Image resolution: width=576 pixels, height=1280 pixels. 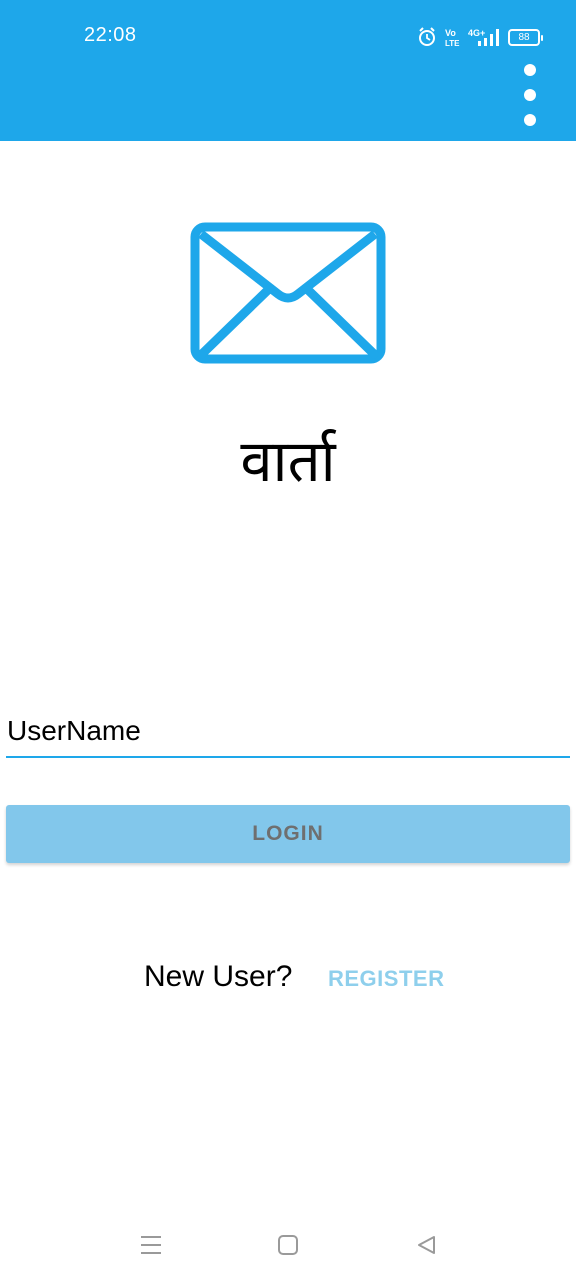 What do you see at coordinates (288, 70) in the screenshot?
I see `app-bar: 22:08 Vo LTE 4G+ 88` at bounding box center [288, 70].